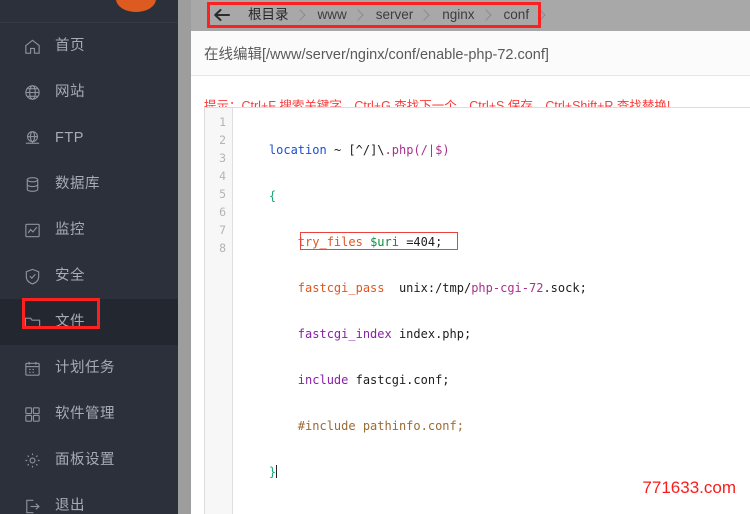  I want to click on breadcrumb-item-root: 根目录, so click(277, 15).